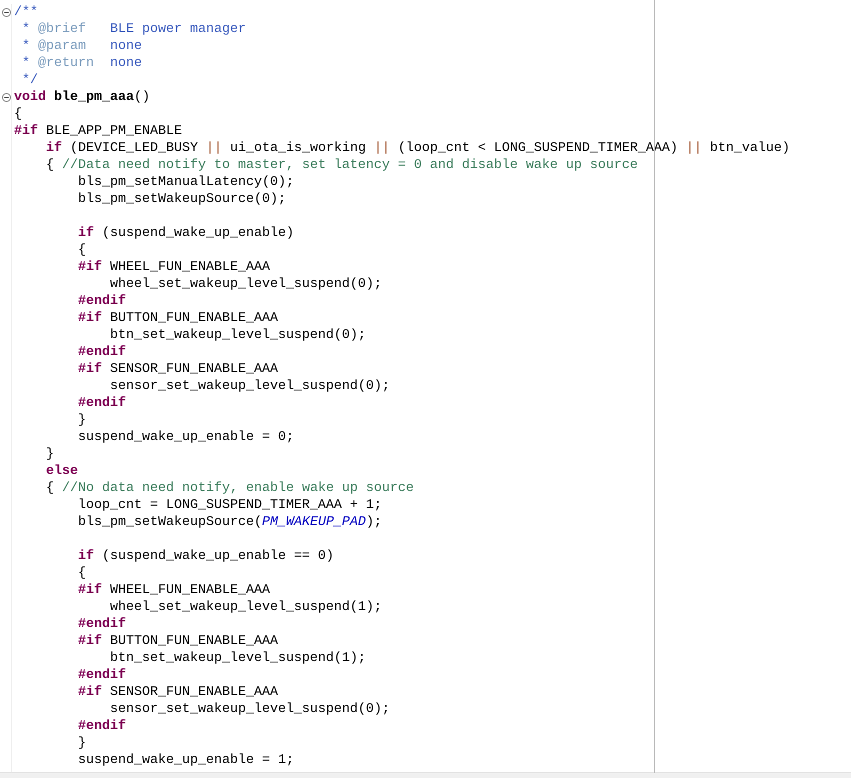 The width and height of the screenshot is (851, 778). Describe the element at coordinates (237, 335) in the screenshot. I see `code-line: btn_set_wakeup_level_suspend(0);` at that location.